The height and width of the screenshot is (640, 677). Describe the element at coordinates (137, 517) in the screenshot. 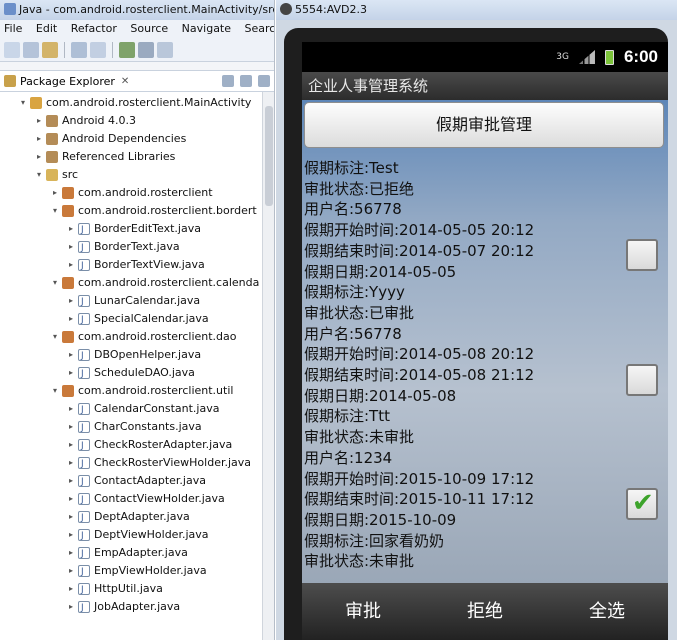

I see `tree-item: ▸ DeptAdapter.java` at that location.